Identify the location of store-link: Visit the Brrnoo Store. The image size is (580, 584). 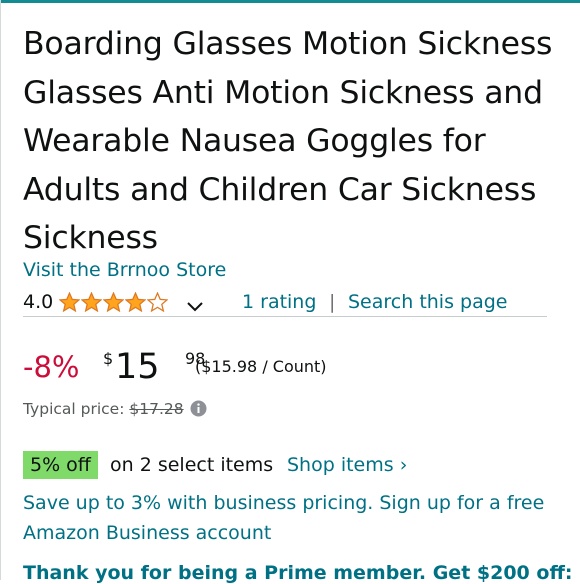
(124, 270).